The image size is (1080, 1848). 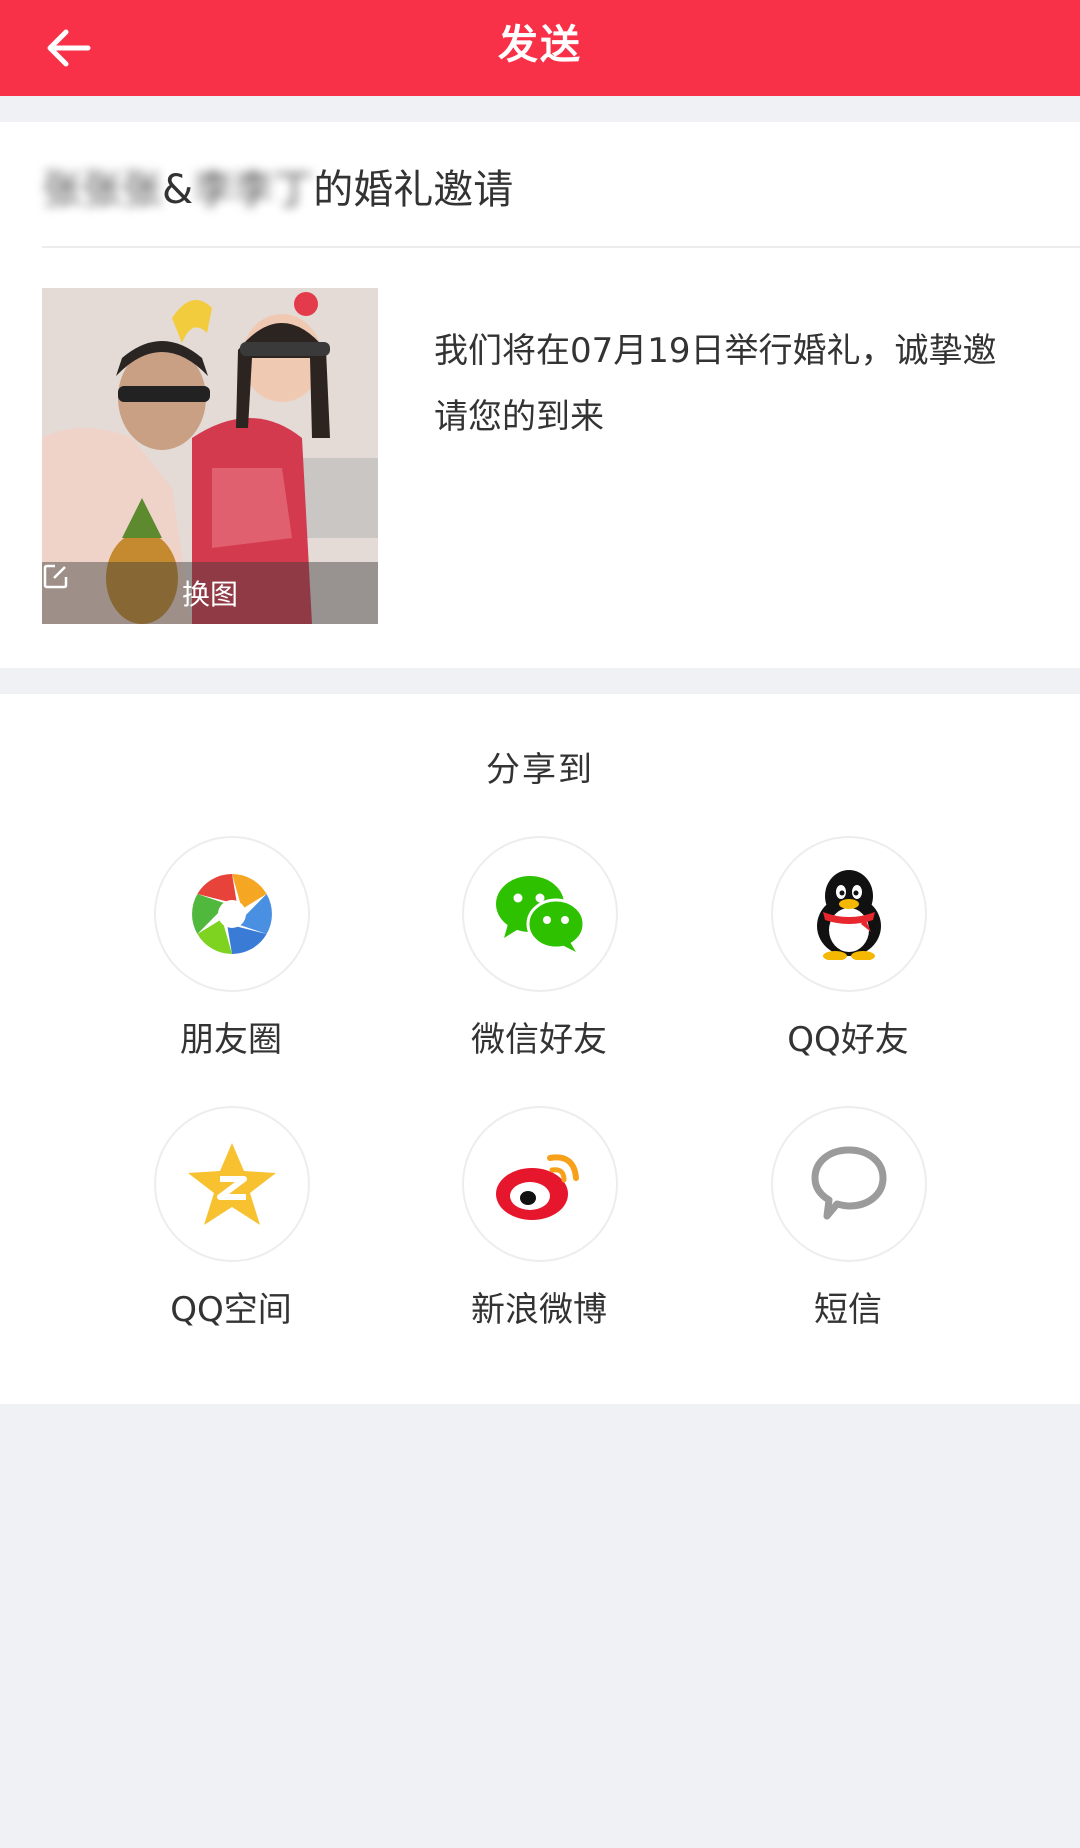 I want to click on share-sms-label: 短信, so click(x=848, y=1310).